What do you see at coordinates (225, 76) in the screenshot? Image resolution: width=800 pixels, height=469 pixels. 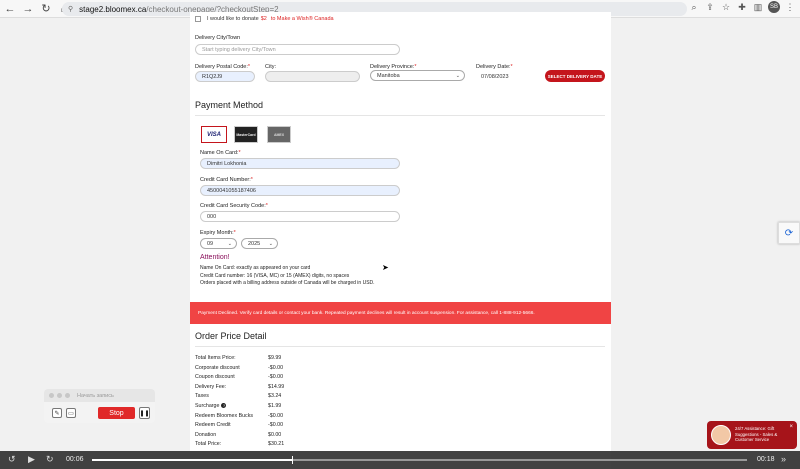 I see `postal-code-input: R1Q2J9` at bounding box center [225, 76].